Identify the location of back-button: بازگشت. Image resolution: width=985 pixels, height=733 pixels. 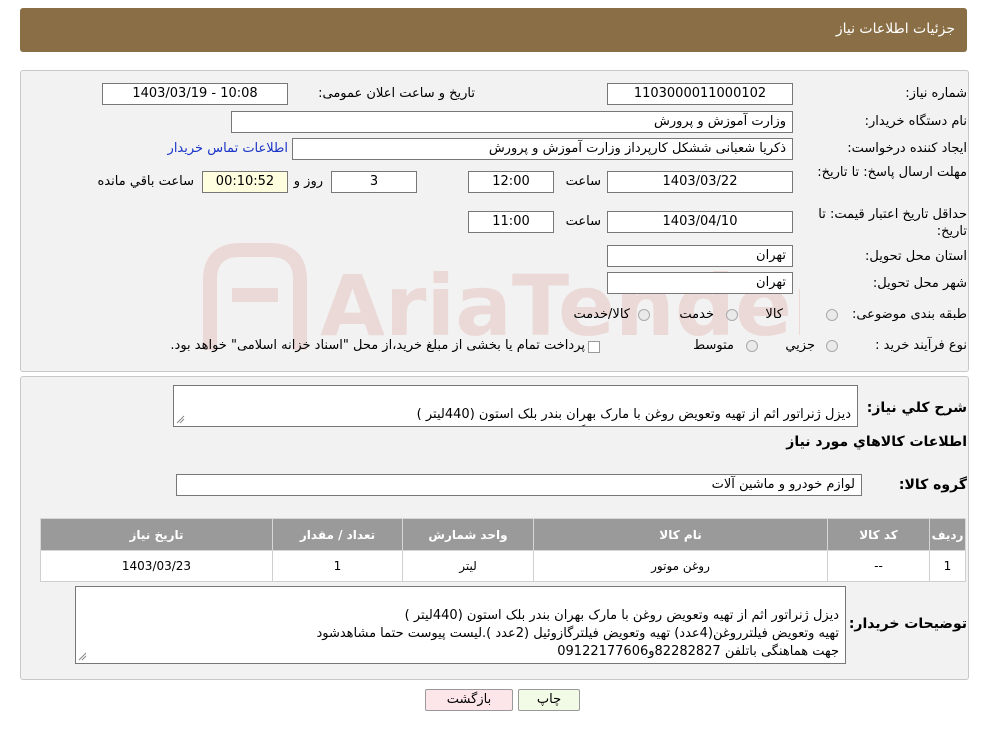
(469, 700).